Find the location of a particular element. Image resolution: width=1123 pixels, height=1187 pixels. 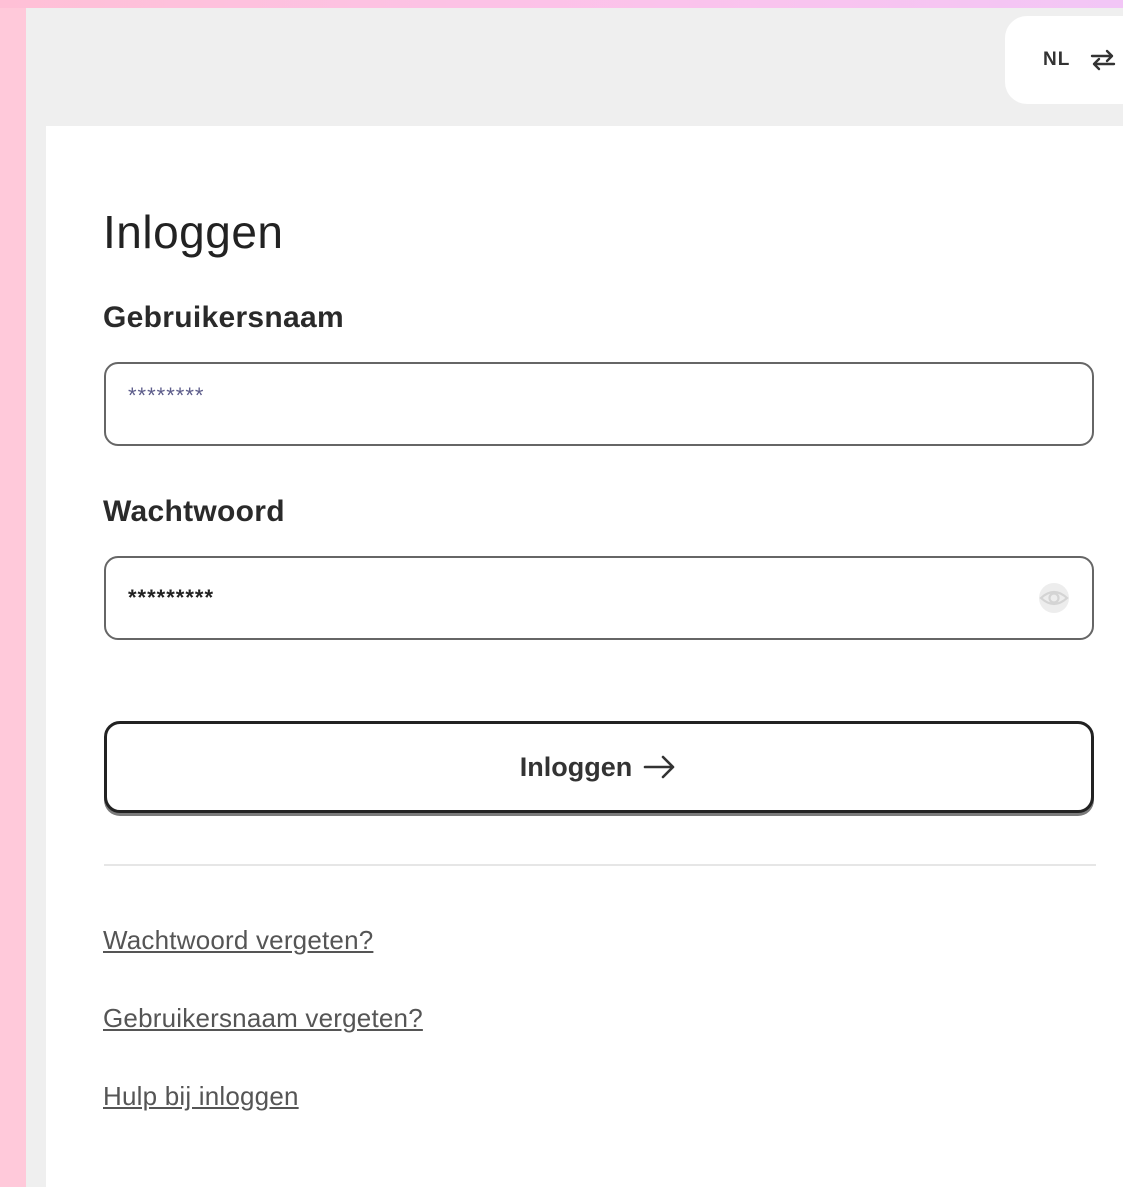

username-field is located at coordinates (599, 404).